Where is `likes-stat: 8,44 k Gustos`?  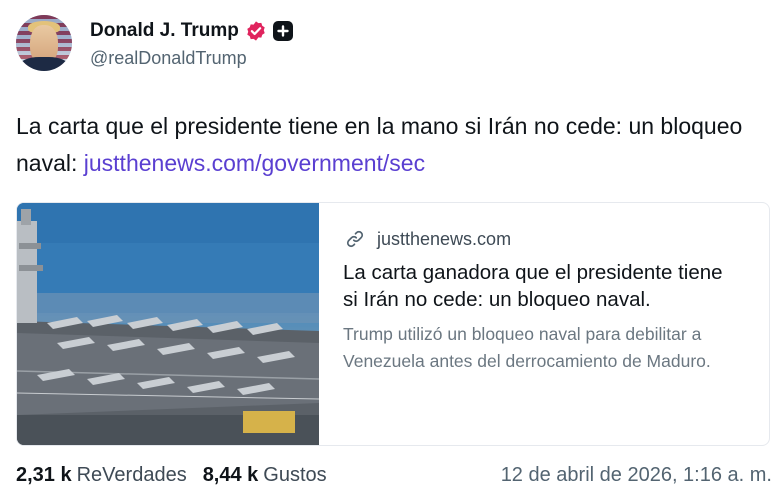 likes-stat: 8,44 k Gustos is located at coordinates (265, 475).